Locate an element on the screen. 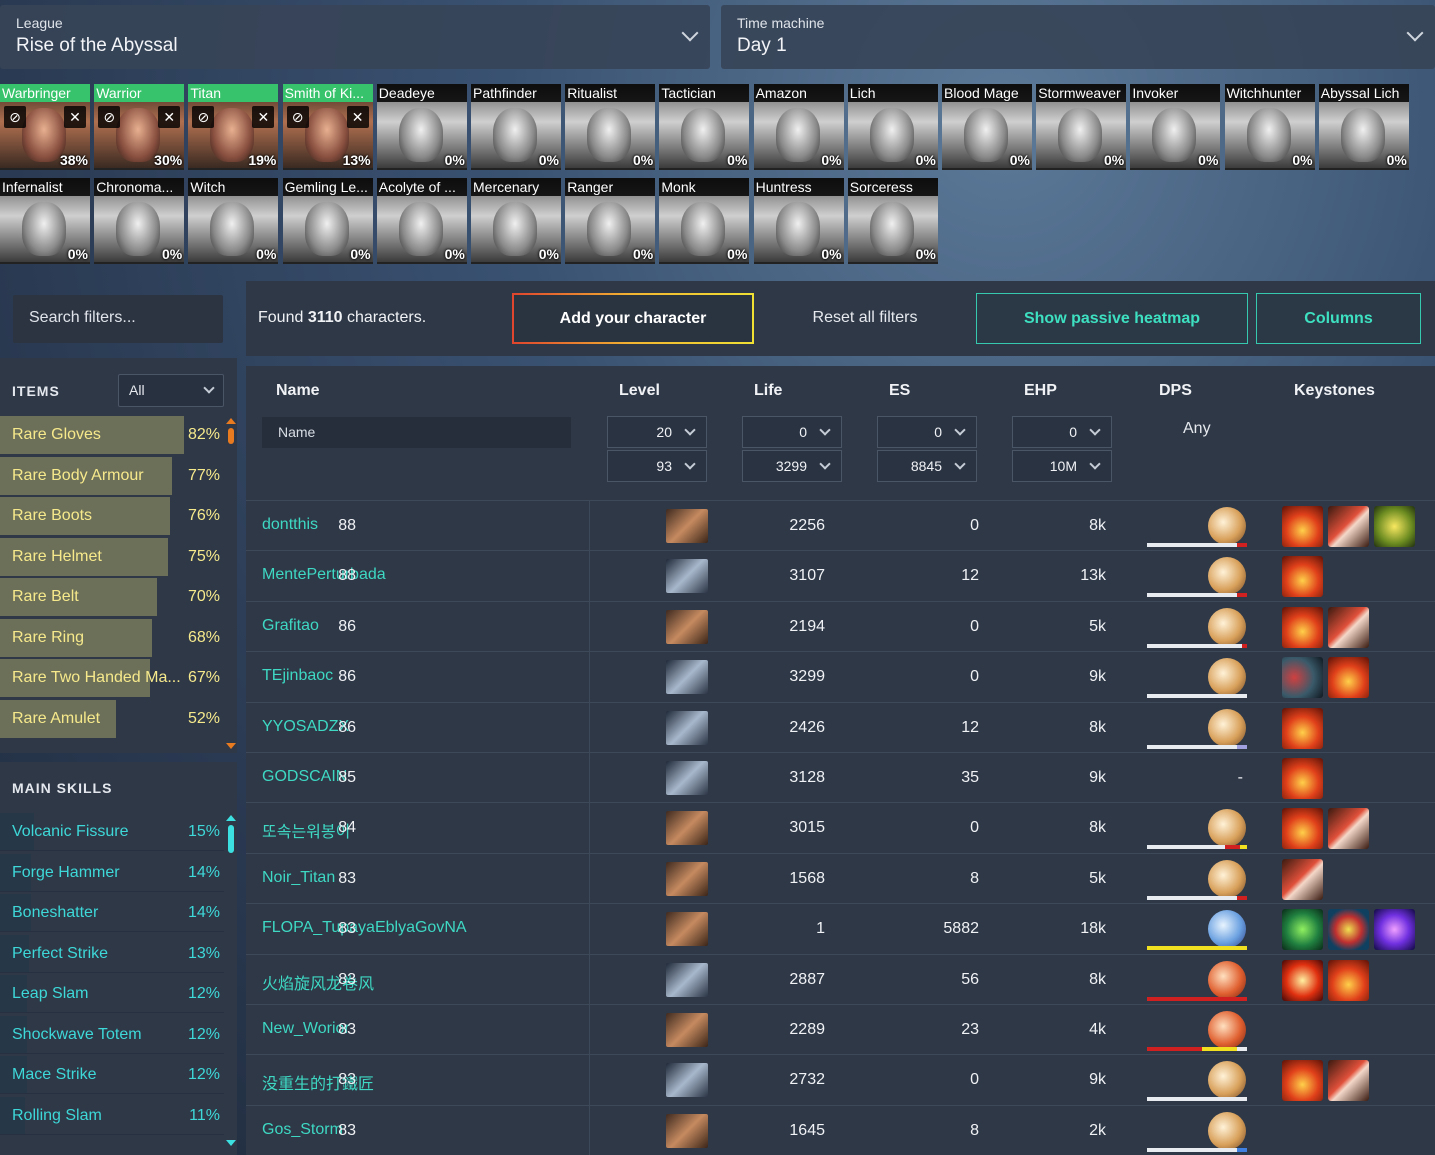  table-row: FLOPA_TupayaEblyaGovNA831588218k0.1k is located at coordinates (840, 928).